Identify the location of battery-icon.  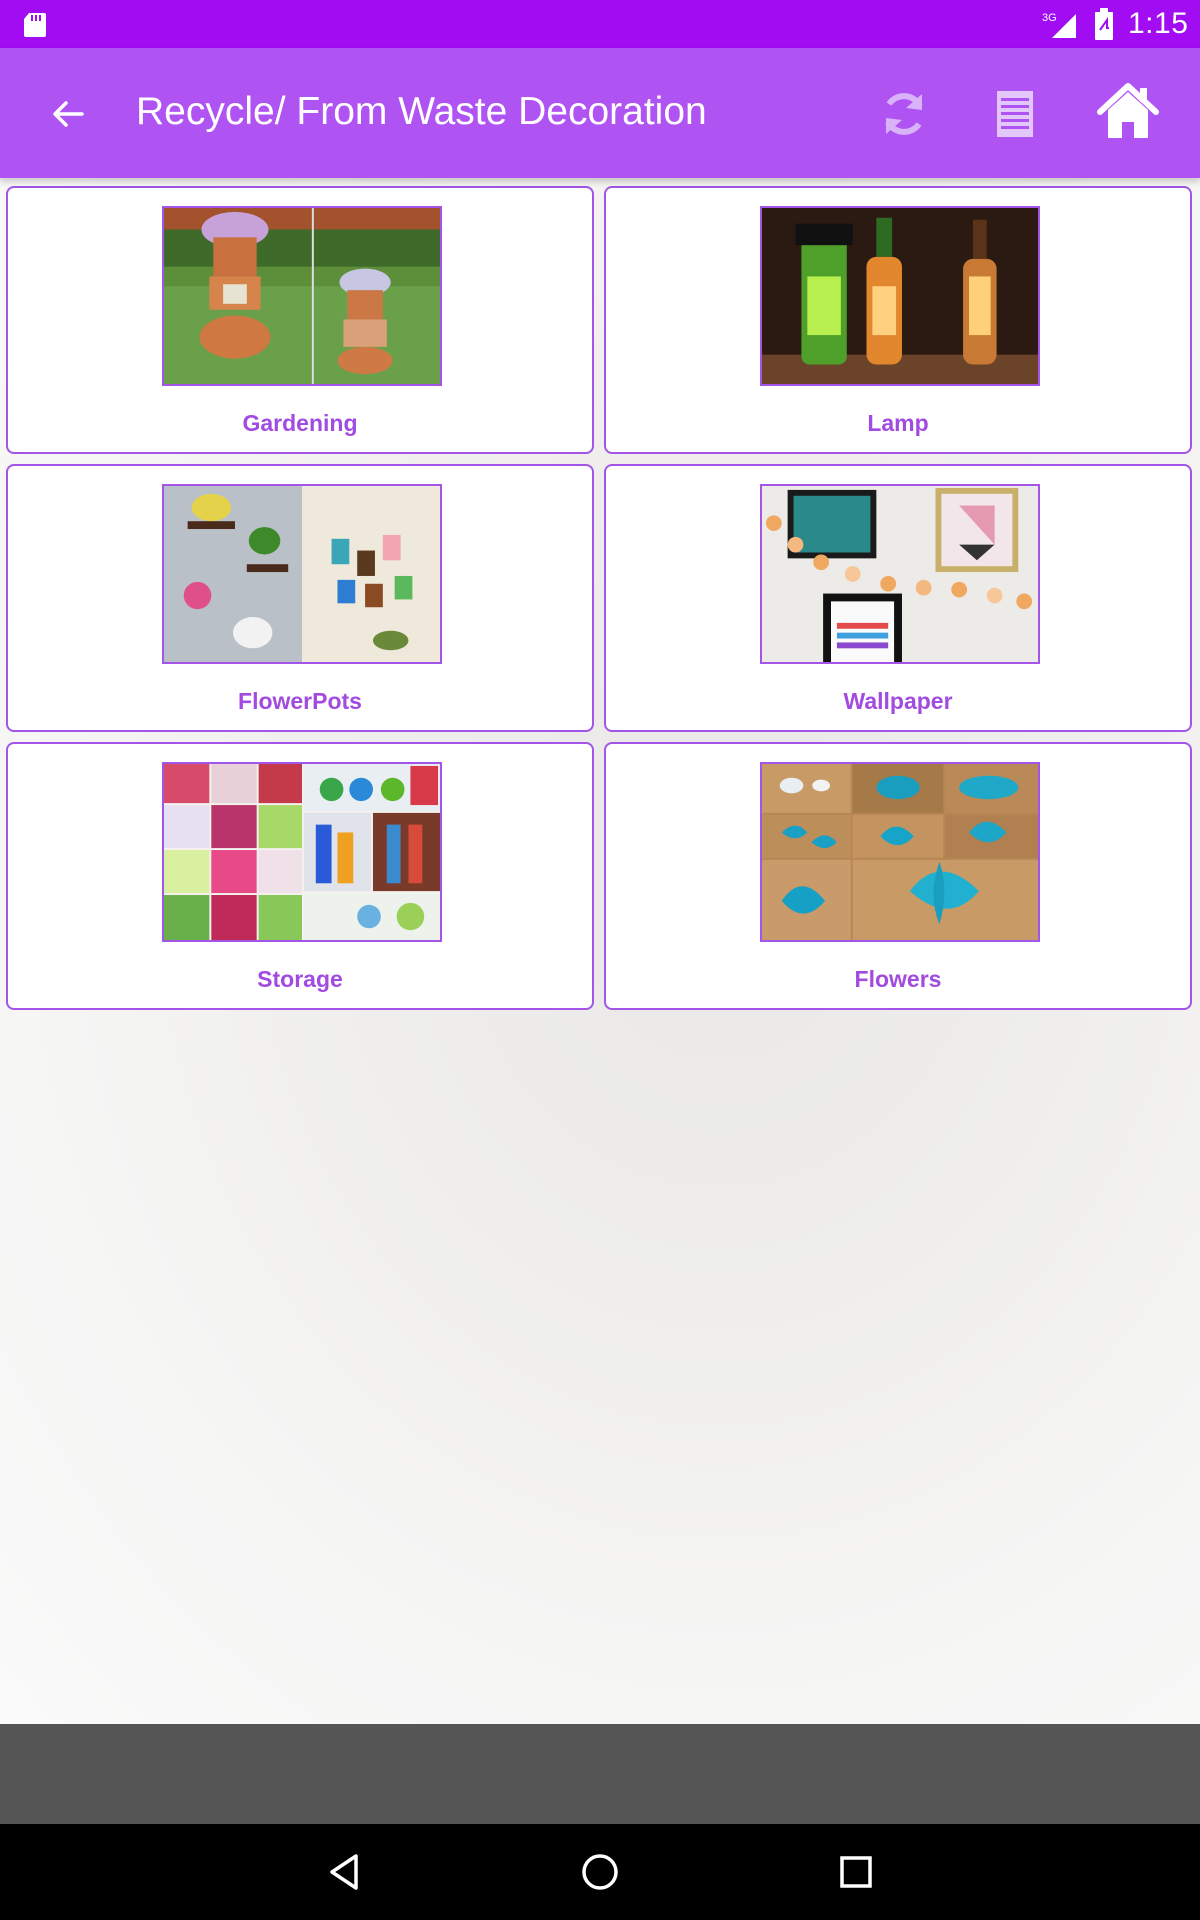
(1104, 24).